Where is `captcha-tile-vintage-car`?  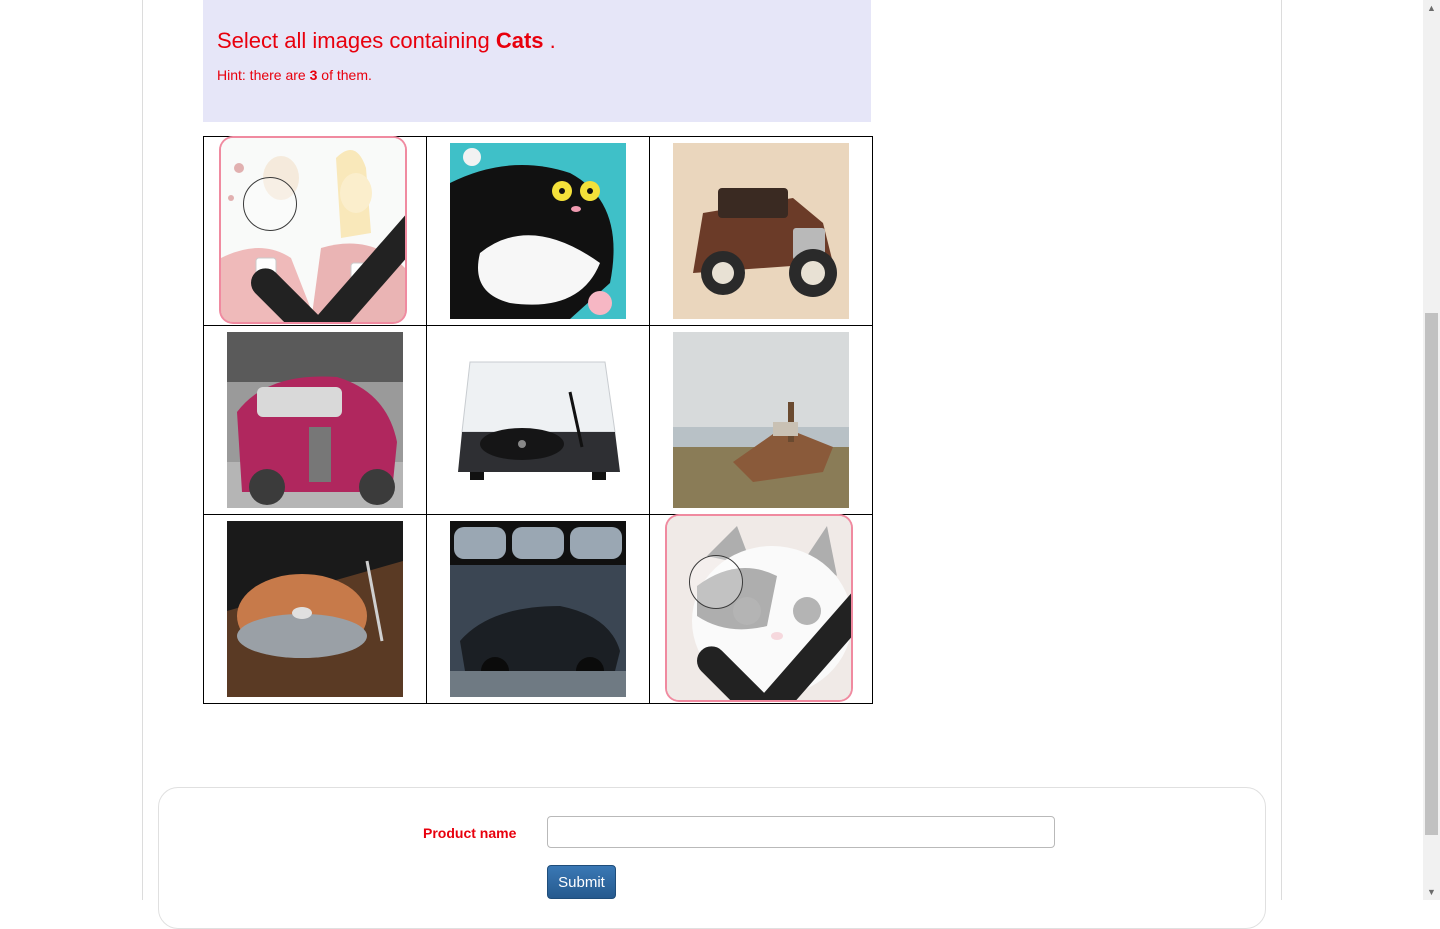 captcha-tile-vintage-car is located at coordinates (761, 231).